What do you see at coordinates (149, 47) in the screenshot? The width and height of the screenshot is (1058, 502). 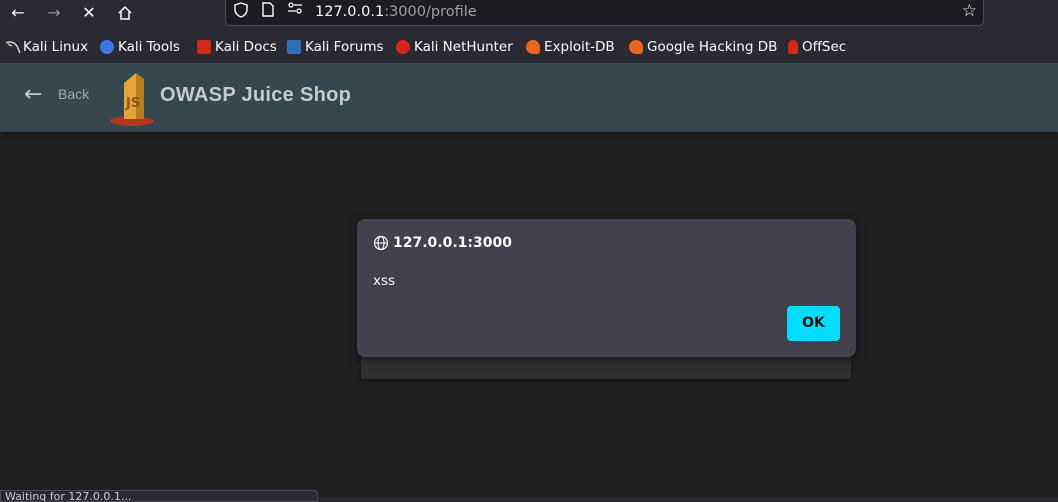 I see `bookmark-label: Kali Tools` at bounding box center [149, 47].